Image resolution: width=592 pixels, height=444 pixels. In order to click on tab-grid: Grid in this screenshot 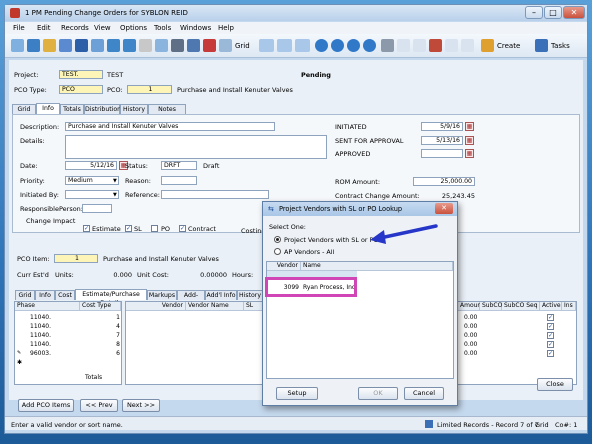, I will do `click(24, 109)`.